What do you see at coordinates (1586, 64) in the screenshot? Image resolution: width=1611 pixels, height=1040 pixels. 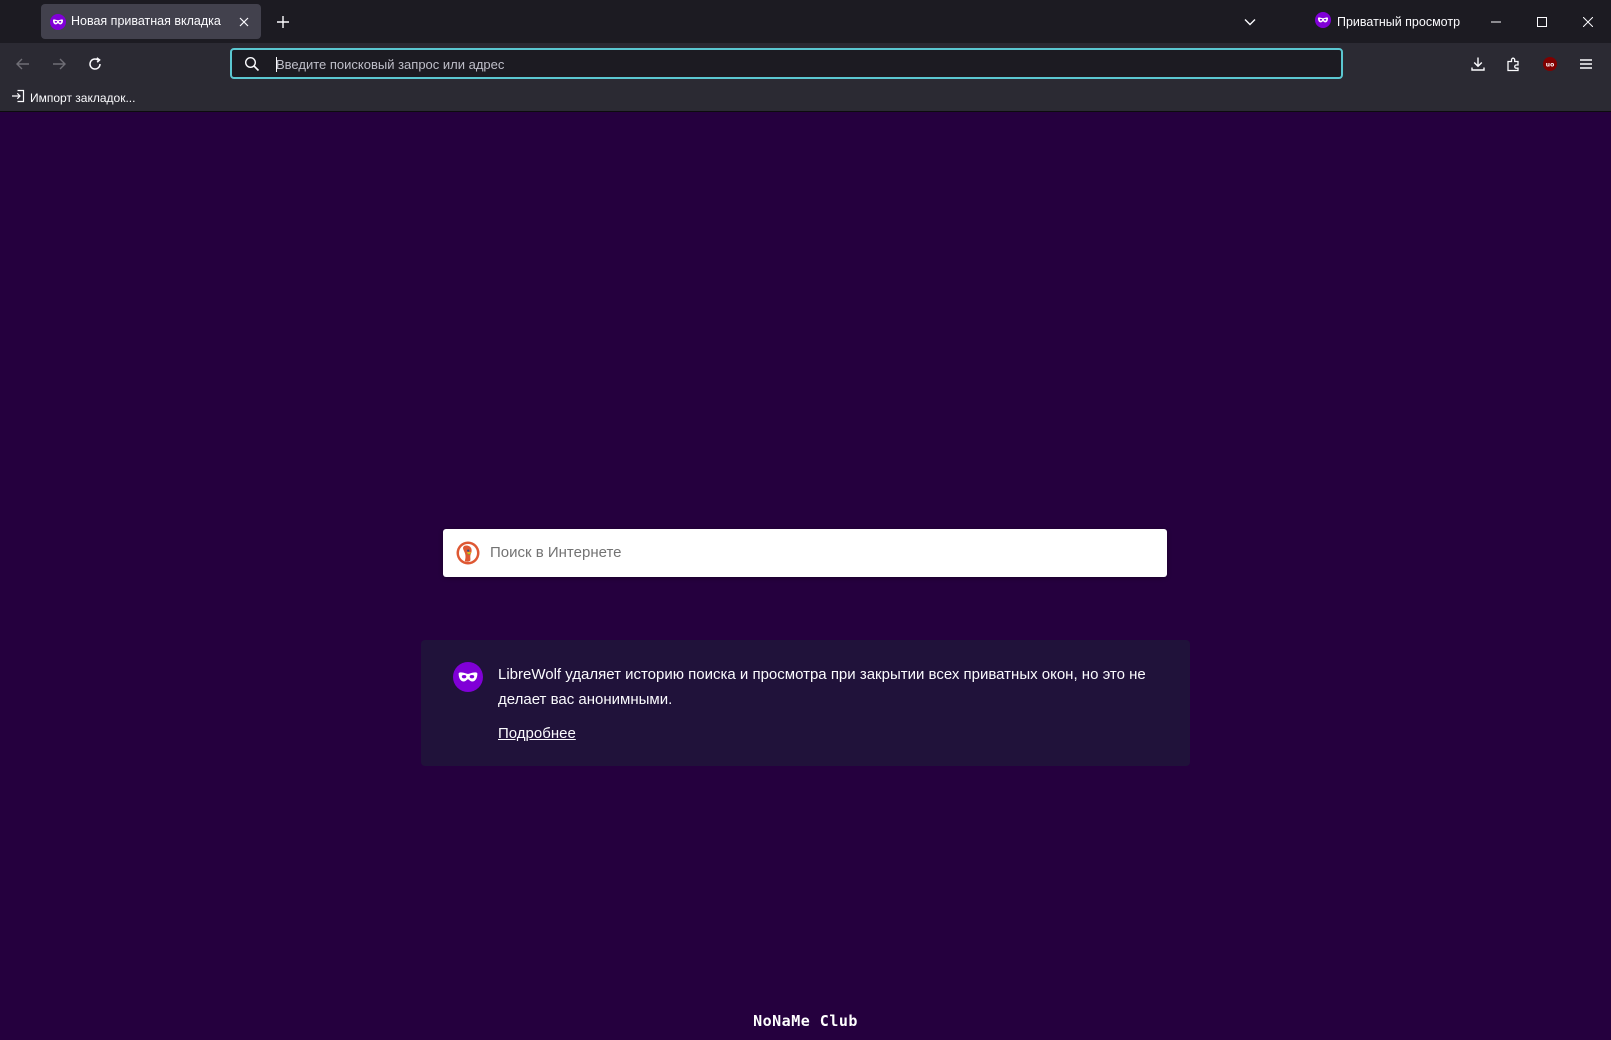 I see `hamburger-menu-icon` at bounding box center [1586, 64].